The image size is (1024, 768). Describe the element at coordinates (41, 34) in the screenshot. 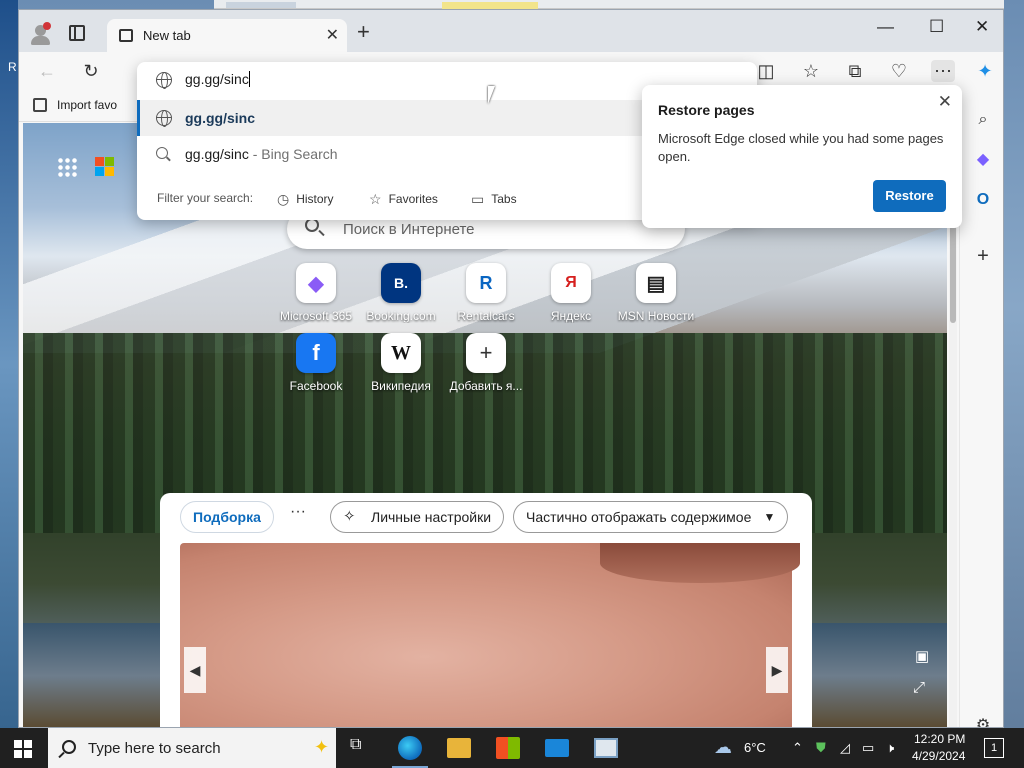

I see `profile-avatar-icon` at that location.